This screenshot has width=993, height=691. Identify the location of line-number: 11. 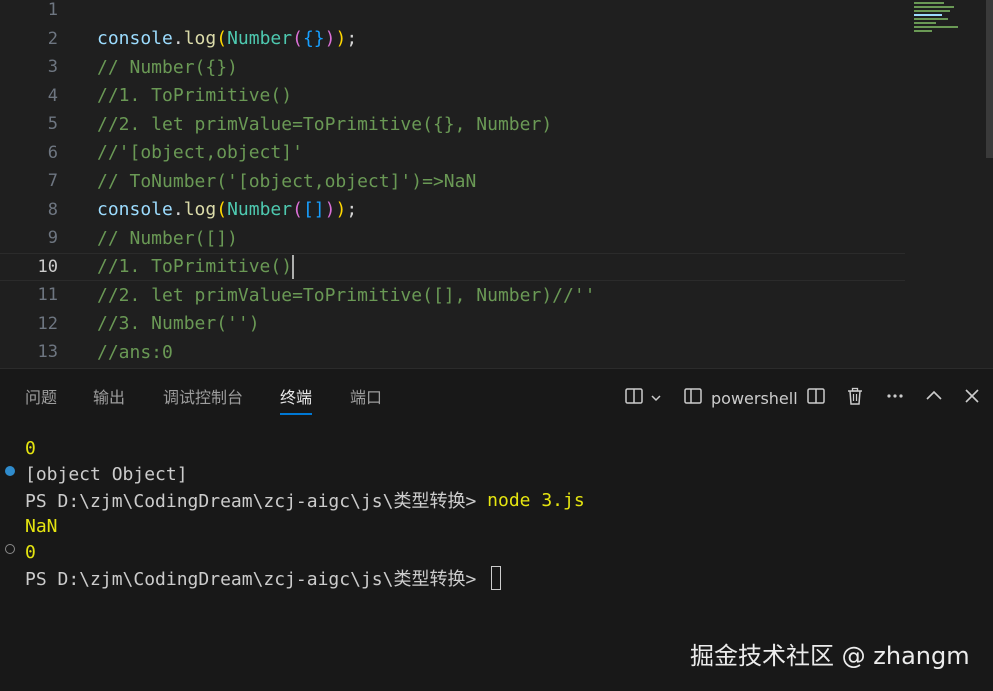
(47, 295).